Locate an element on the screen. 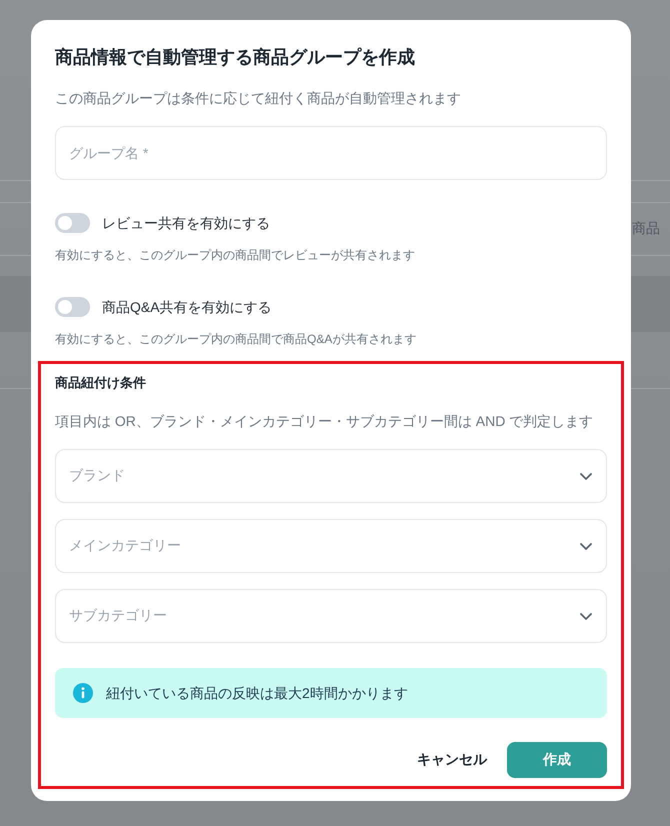 This screenshot has width=670, height=826. section-title: 商品紐付け条件 is located at coordinates (101, 383).